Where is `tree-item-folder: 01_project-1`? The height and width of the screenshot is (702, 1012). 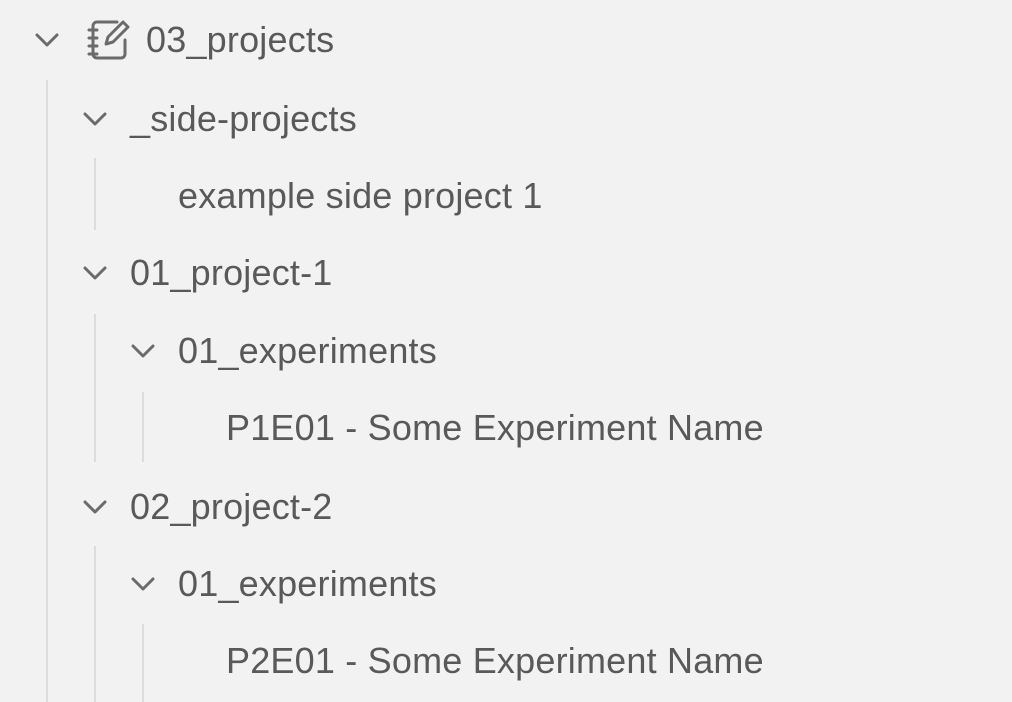
tree-item-folder: 01_project-1 is located at coordinates (206, 273).